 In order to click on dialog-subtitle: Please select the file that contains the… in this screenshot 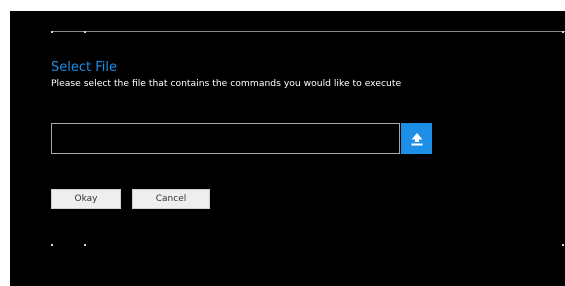, I will do `click(226, 83)`.